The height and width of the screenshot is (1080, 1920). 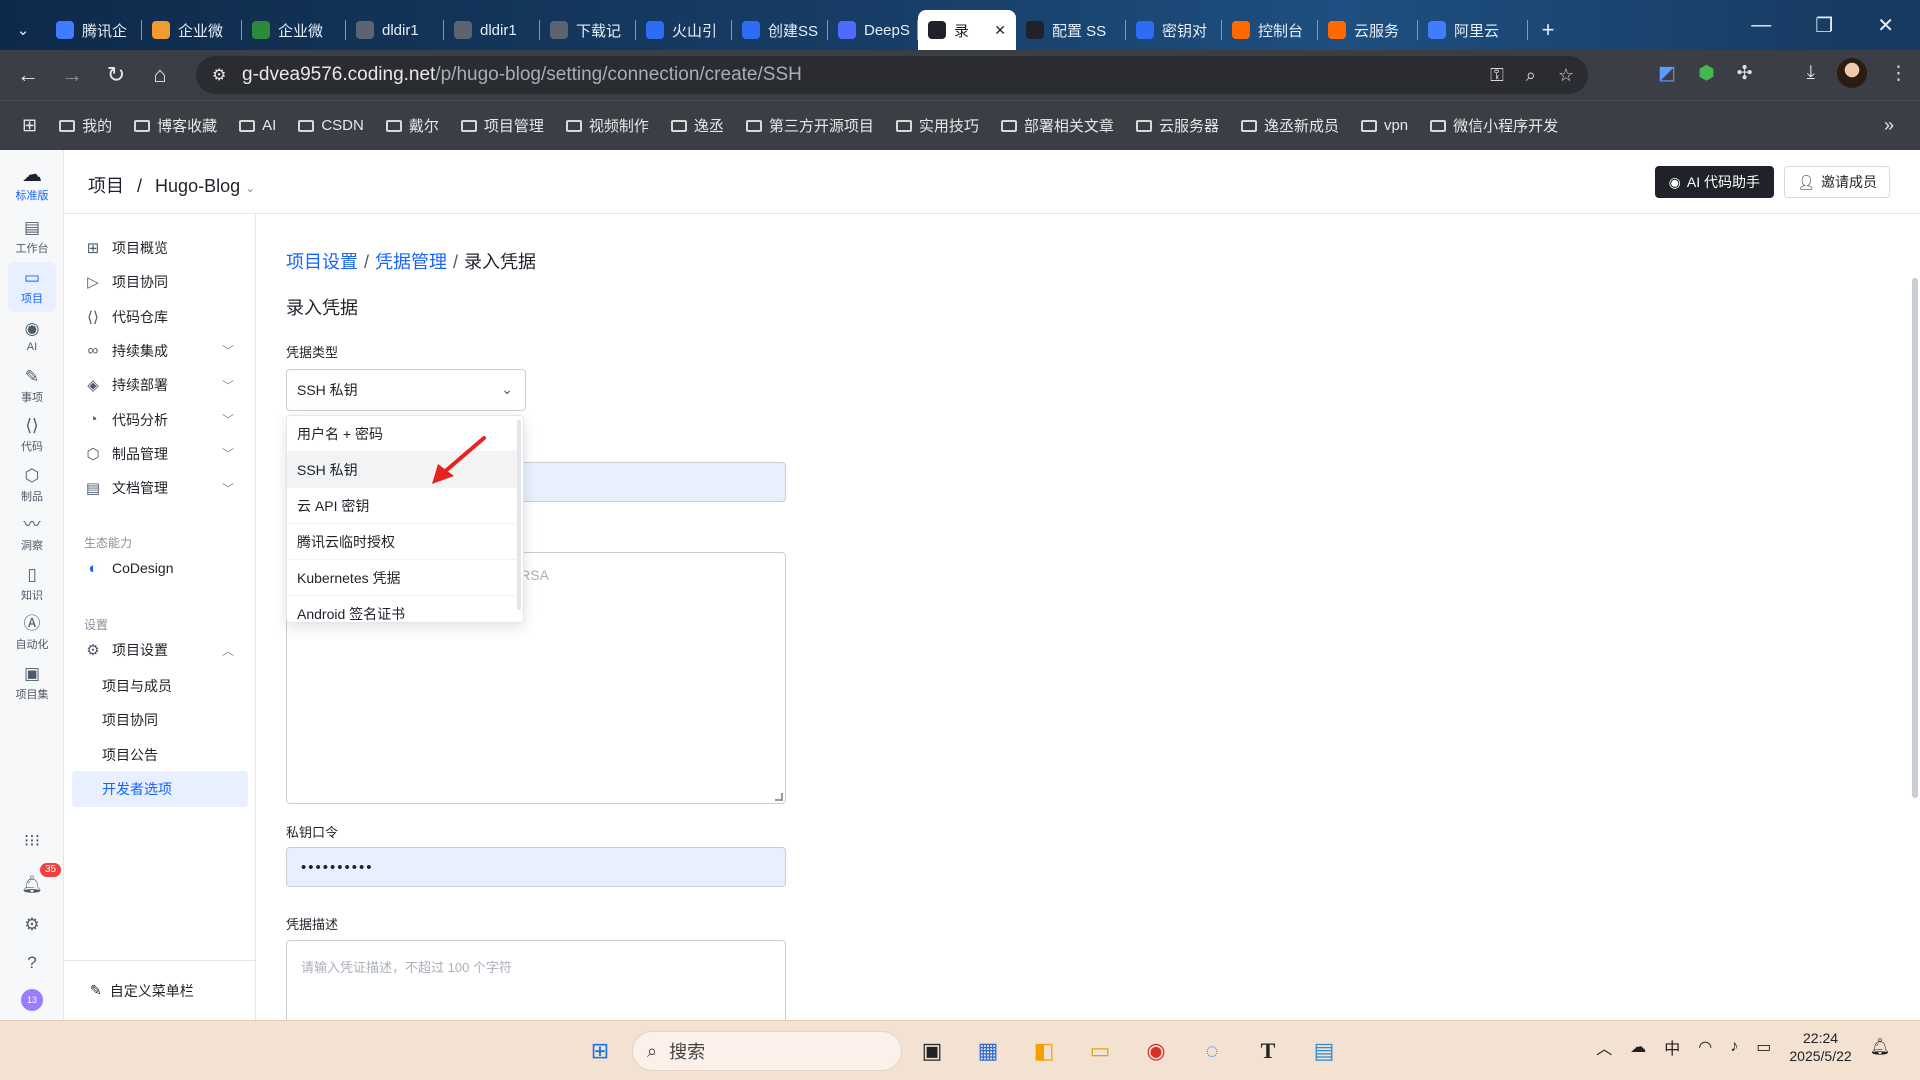 What do you see at coordinates (402, 578) in the screenshot?
I see `dropdown-option: Kubernetes 凭据` at bounding box center [402, 578].